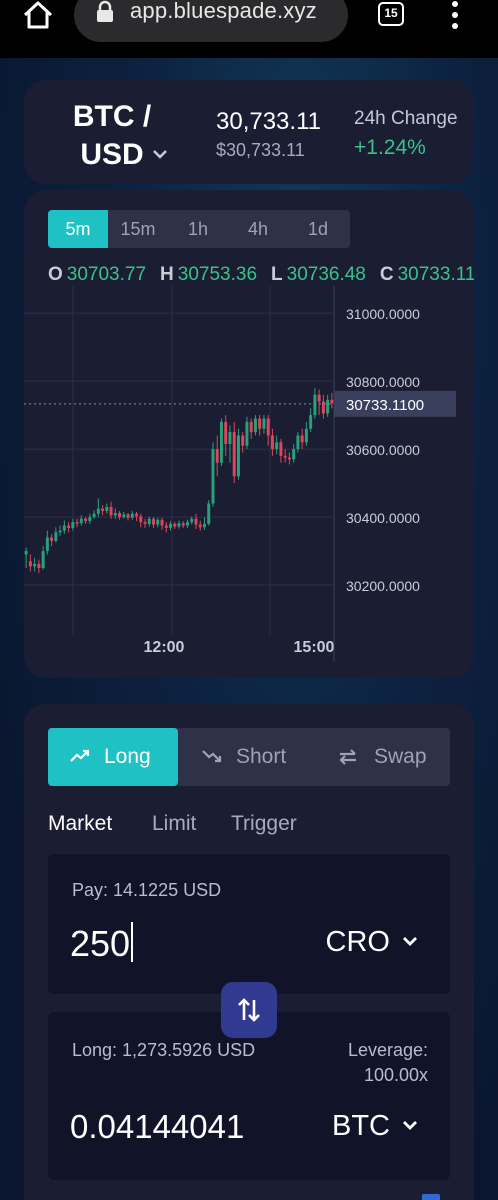 The image size is (498, 1200). What do you see at coordinates (167, 274) in the screenshot?
I see `high-label: H` at bounding box center [167, 274].